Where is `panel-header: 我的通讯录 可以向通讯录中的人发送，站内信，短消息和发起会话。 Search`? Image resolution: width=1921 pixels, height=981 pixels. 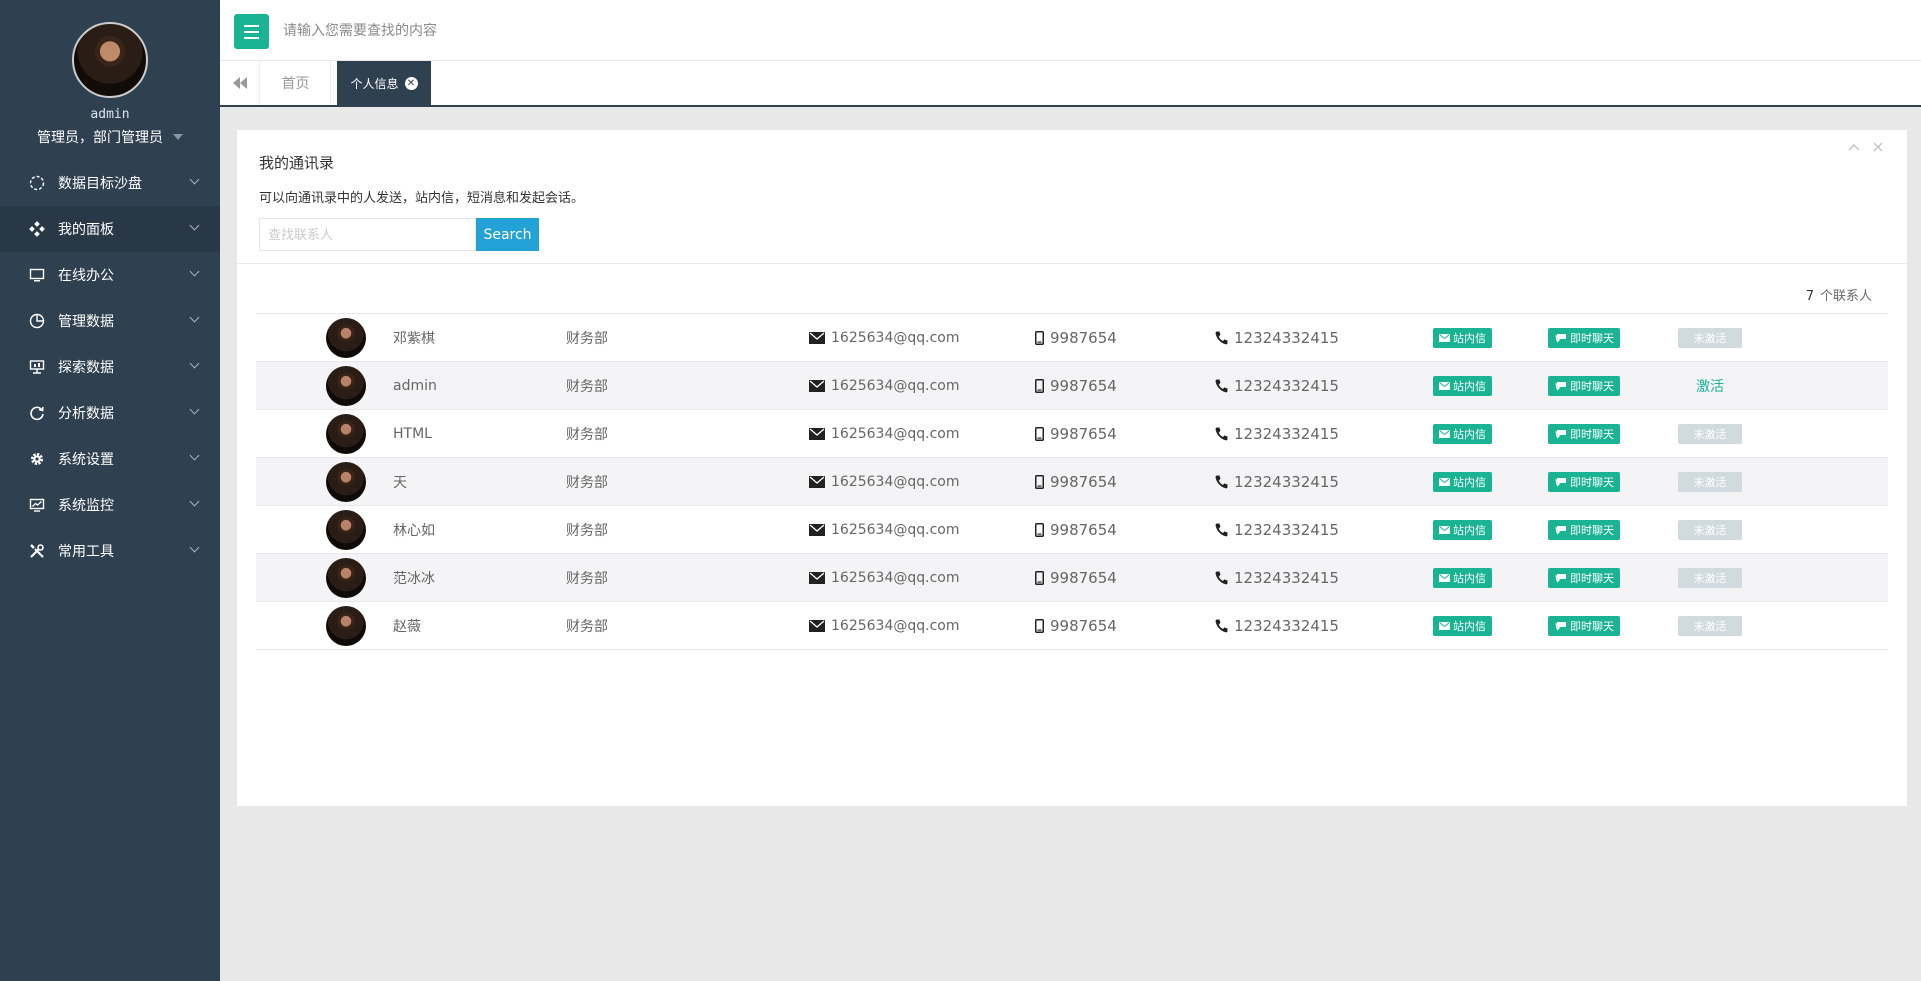
panel-header: 我的通讯录 可以向通讯录中的人发送，站内信，短消息和发起会话。 Search is located at coordinates (1072, 197).